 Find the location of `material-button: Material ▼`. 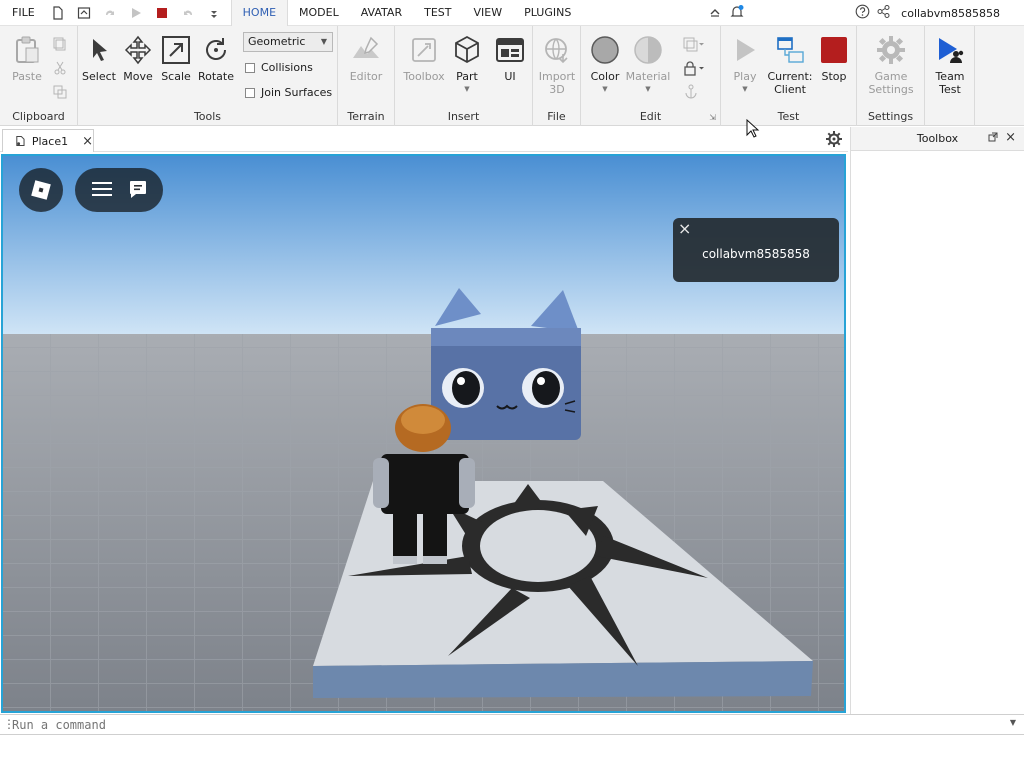

material-button: Material ▼ is located at coordinates (648, 63).